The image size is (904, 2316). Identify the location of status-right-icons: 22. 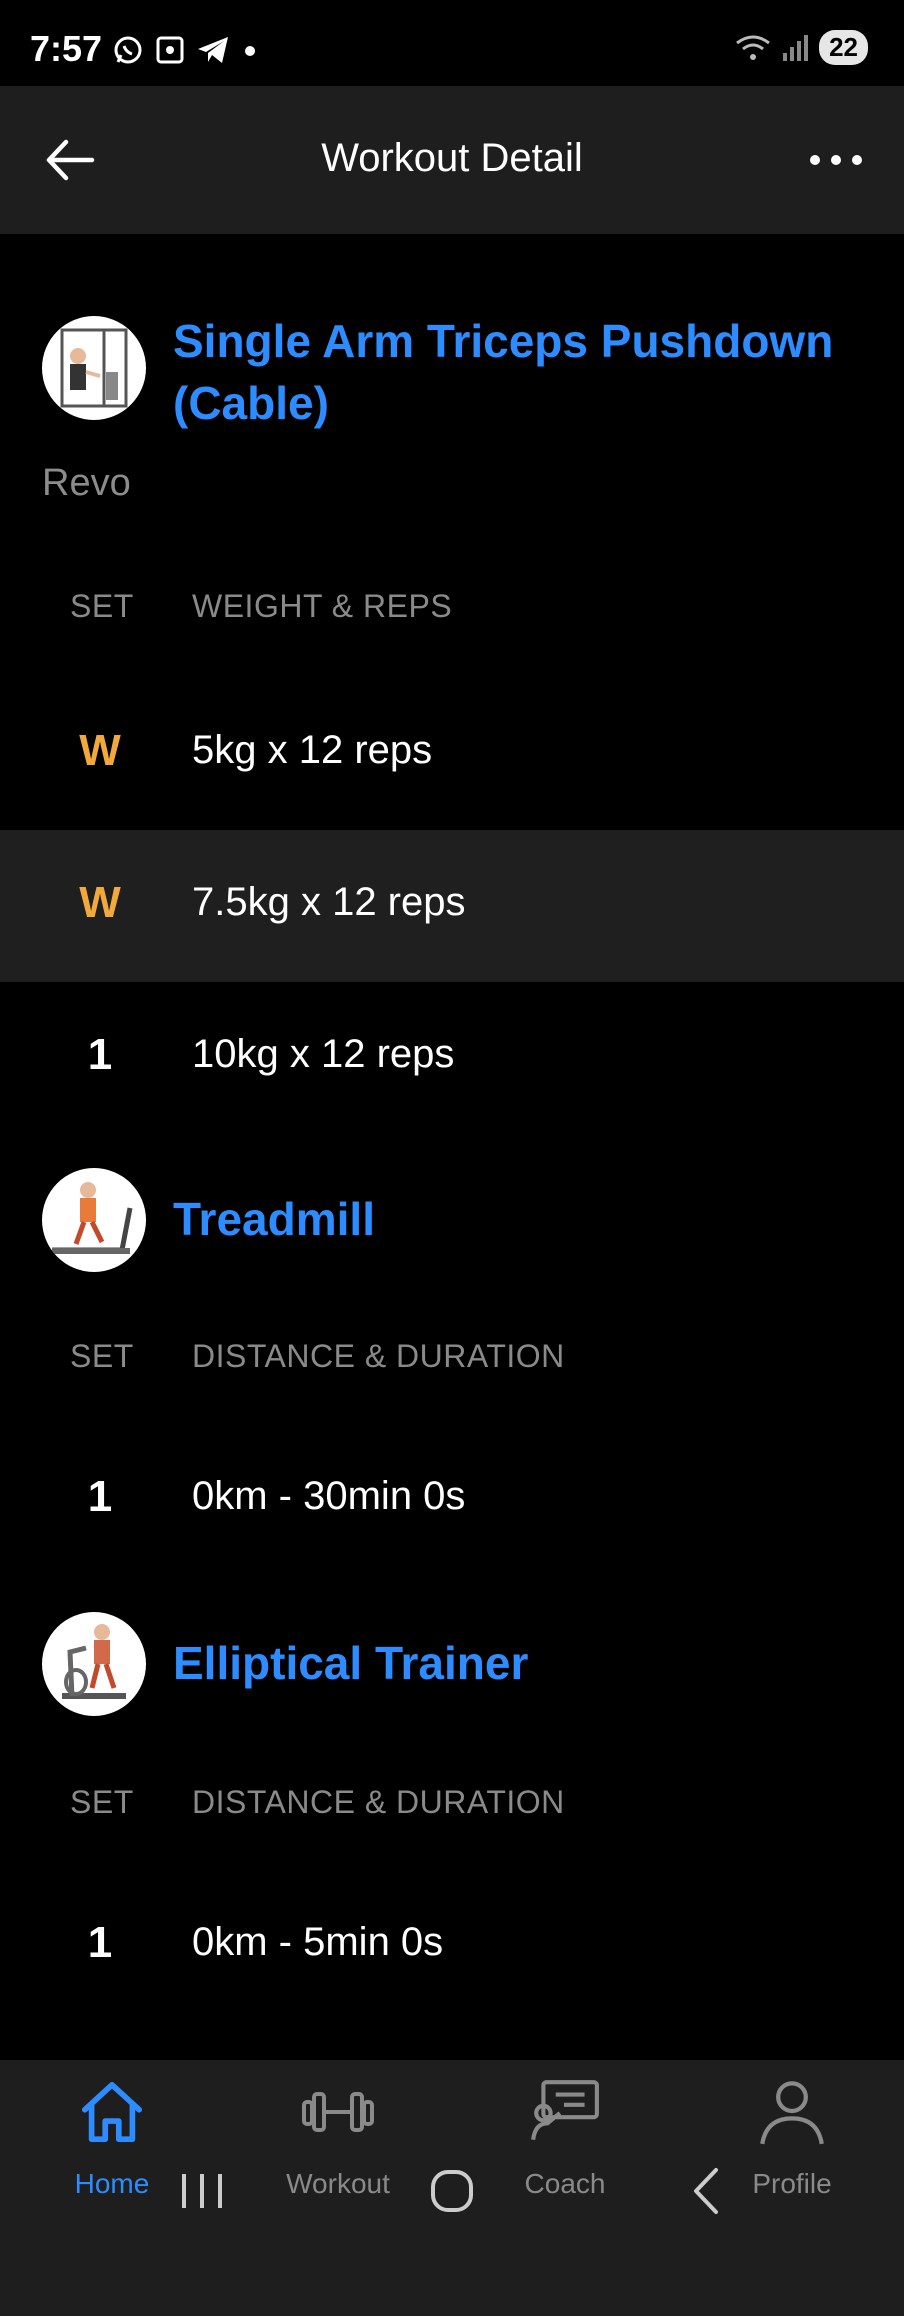
(801, 47).